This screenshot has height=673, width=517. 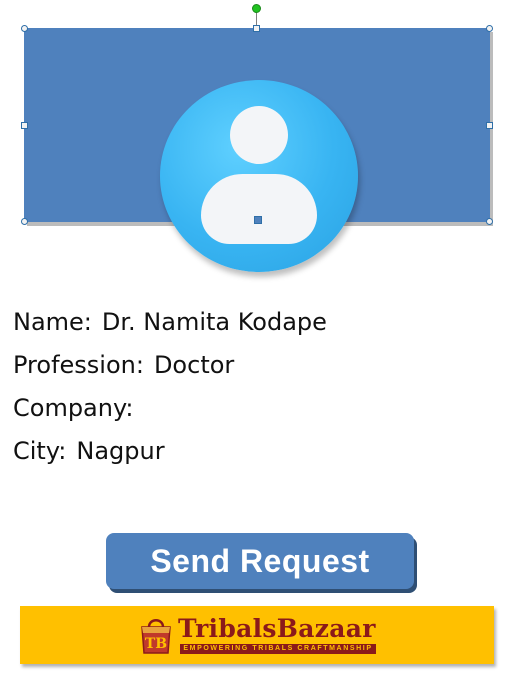 I want to click on profession-row: Profession: Doctor, so click(x=170, y=365).